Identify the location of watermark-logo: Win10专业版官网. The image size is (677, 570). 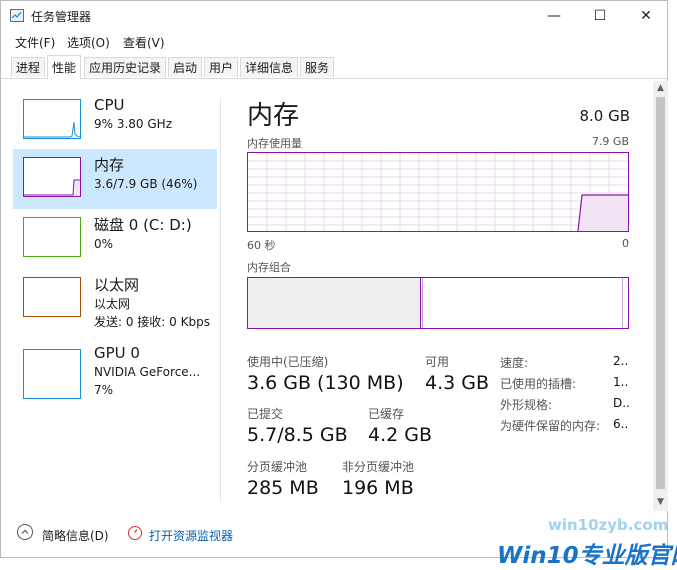
(587, 556).